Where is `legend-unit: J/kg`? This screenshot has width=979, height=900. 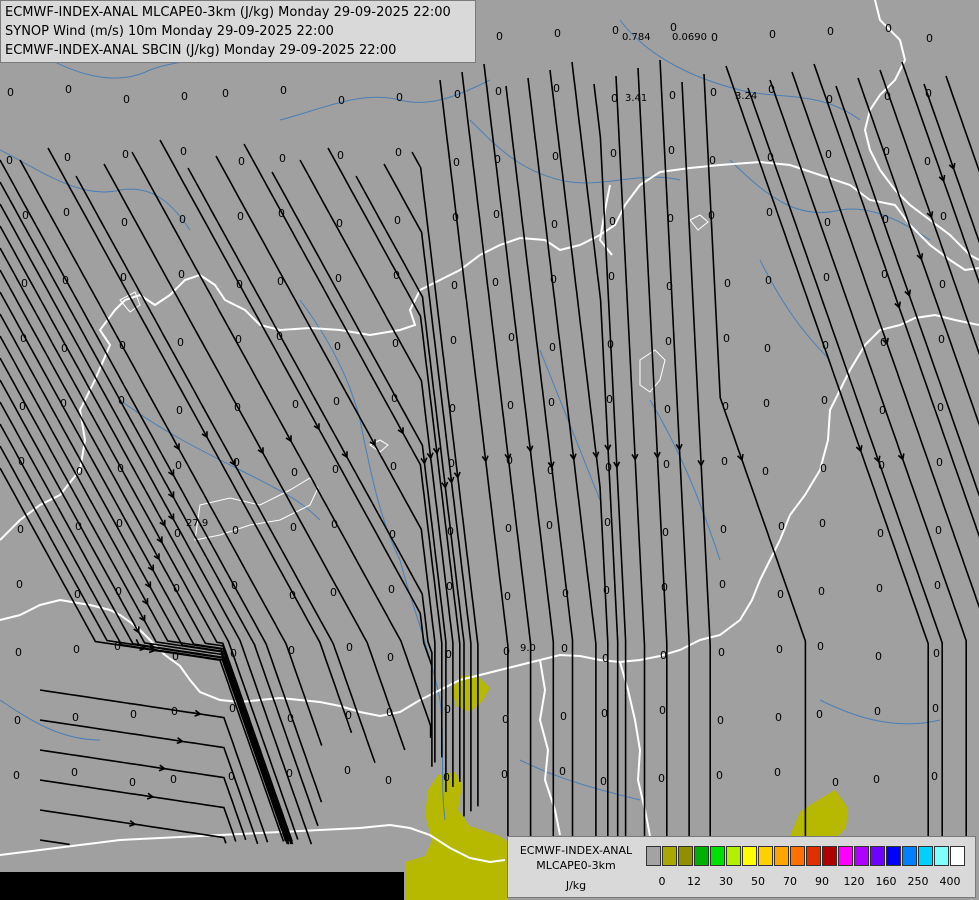
legend-unit: J/kg is located at coordinates (576, 885).